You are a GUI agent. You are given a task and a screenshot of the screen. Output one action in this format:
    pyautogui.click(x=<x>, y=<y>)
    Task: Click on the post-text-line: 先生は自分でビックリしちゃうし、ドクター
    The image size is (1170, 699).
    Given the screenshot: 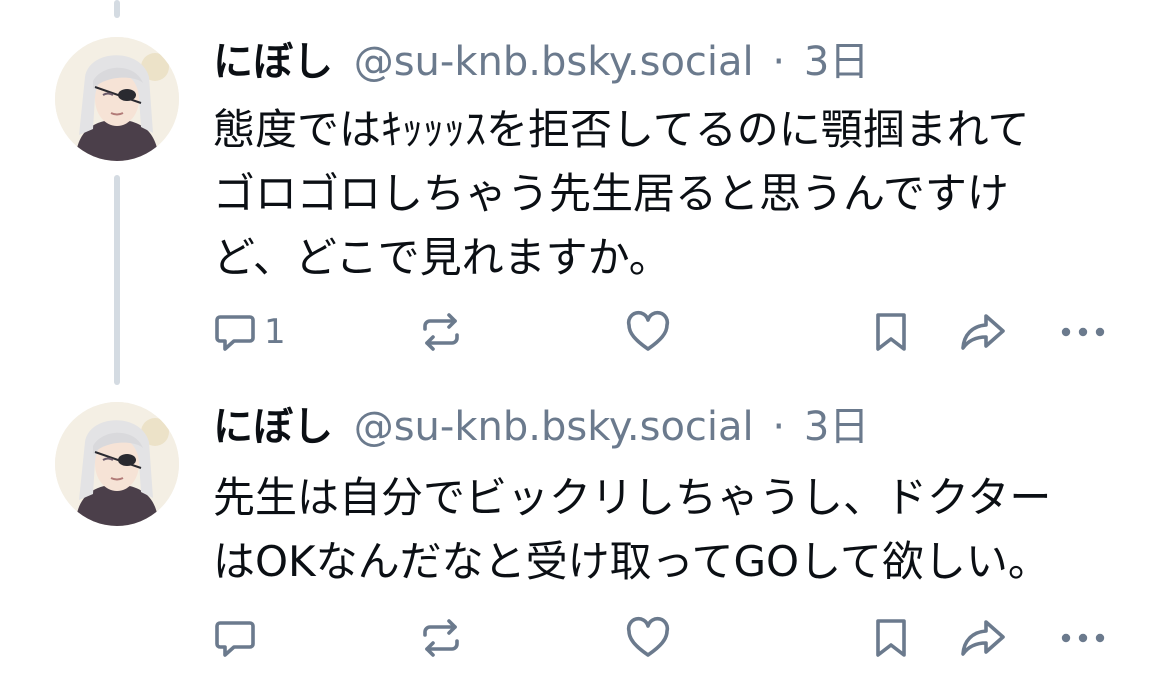 What is the action you would take?
    pyautogui.click(x=632, y=497)
    